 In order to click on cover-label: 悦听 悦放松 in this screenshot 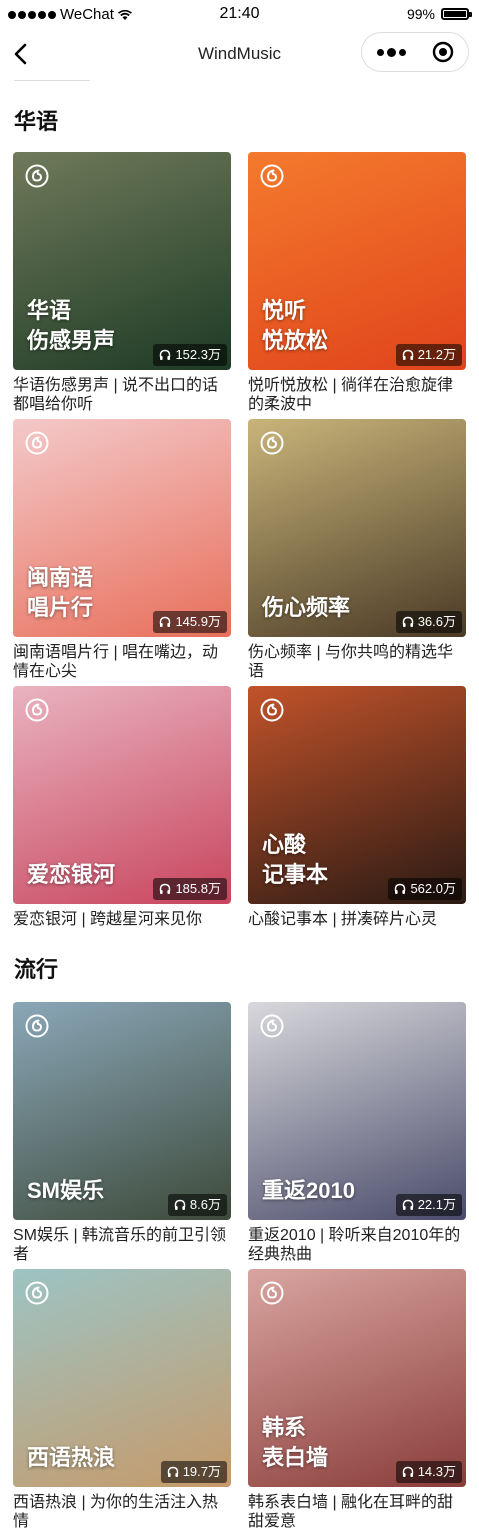, I will do `click(295, 325)`.